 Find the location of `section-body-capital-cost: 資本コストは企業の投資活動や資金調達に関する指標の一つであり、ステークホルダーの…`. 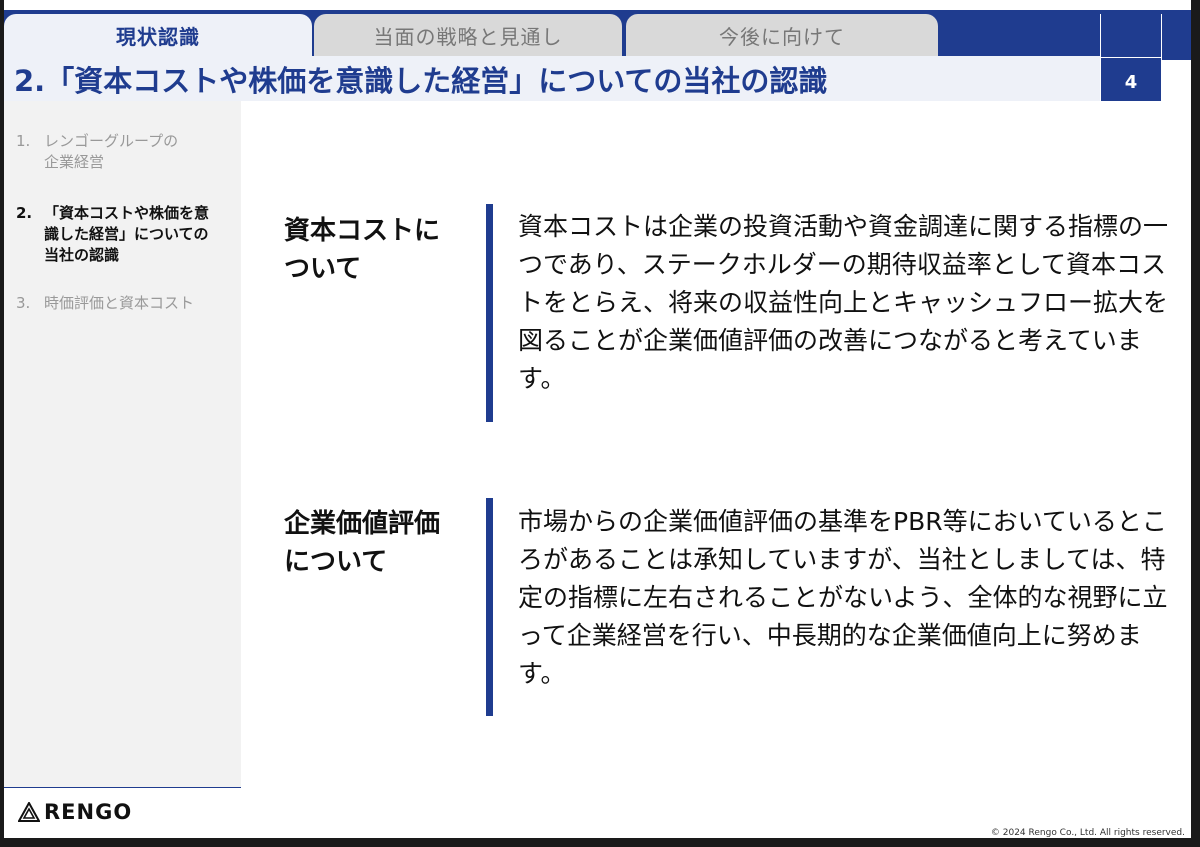

section-body-capital-cost: 資本コストは企業の投資活動や資金調達に関する指標の一つであり、ステークホルダーの… is located at coordinates (843, 302).